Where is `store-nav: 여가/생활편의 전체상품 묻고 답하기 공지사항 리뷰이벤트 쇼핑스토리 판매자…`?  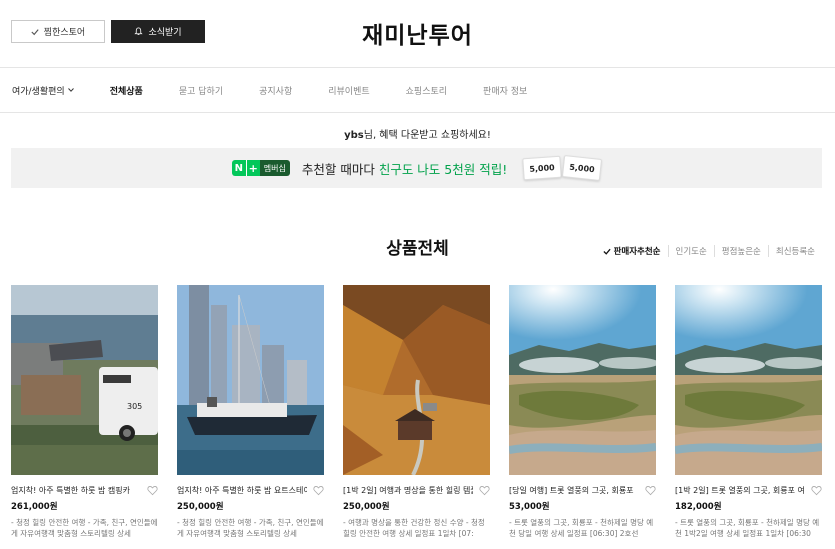 store-nav: 여가/생활편의 전체상품 묻고 답하기 공지사항 리뷰이벤트 쇼핑스토리 판매자… is located at coordinates (417, 90).